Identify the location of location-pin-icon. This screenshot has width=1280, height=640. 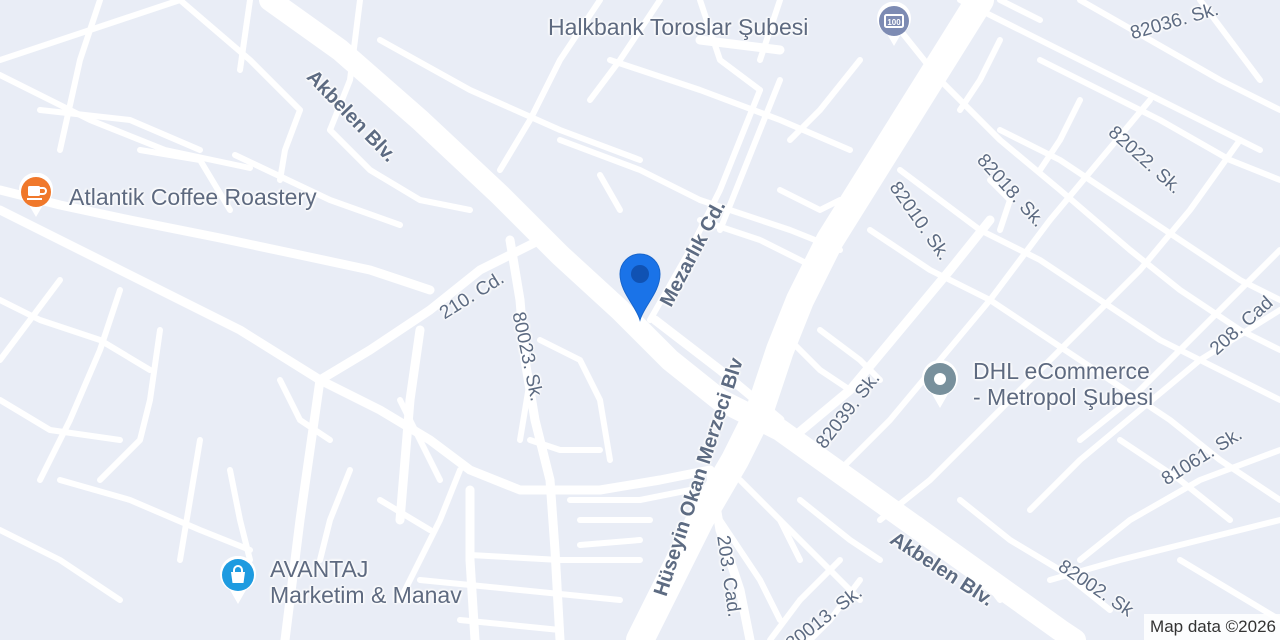
(640, 287).